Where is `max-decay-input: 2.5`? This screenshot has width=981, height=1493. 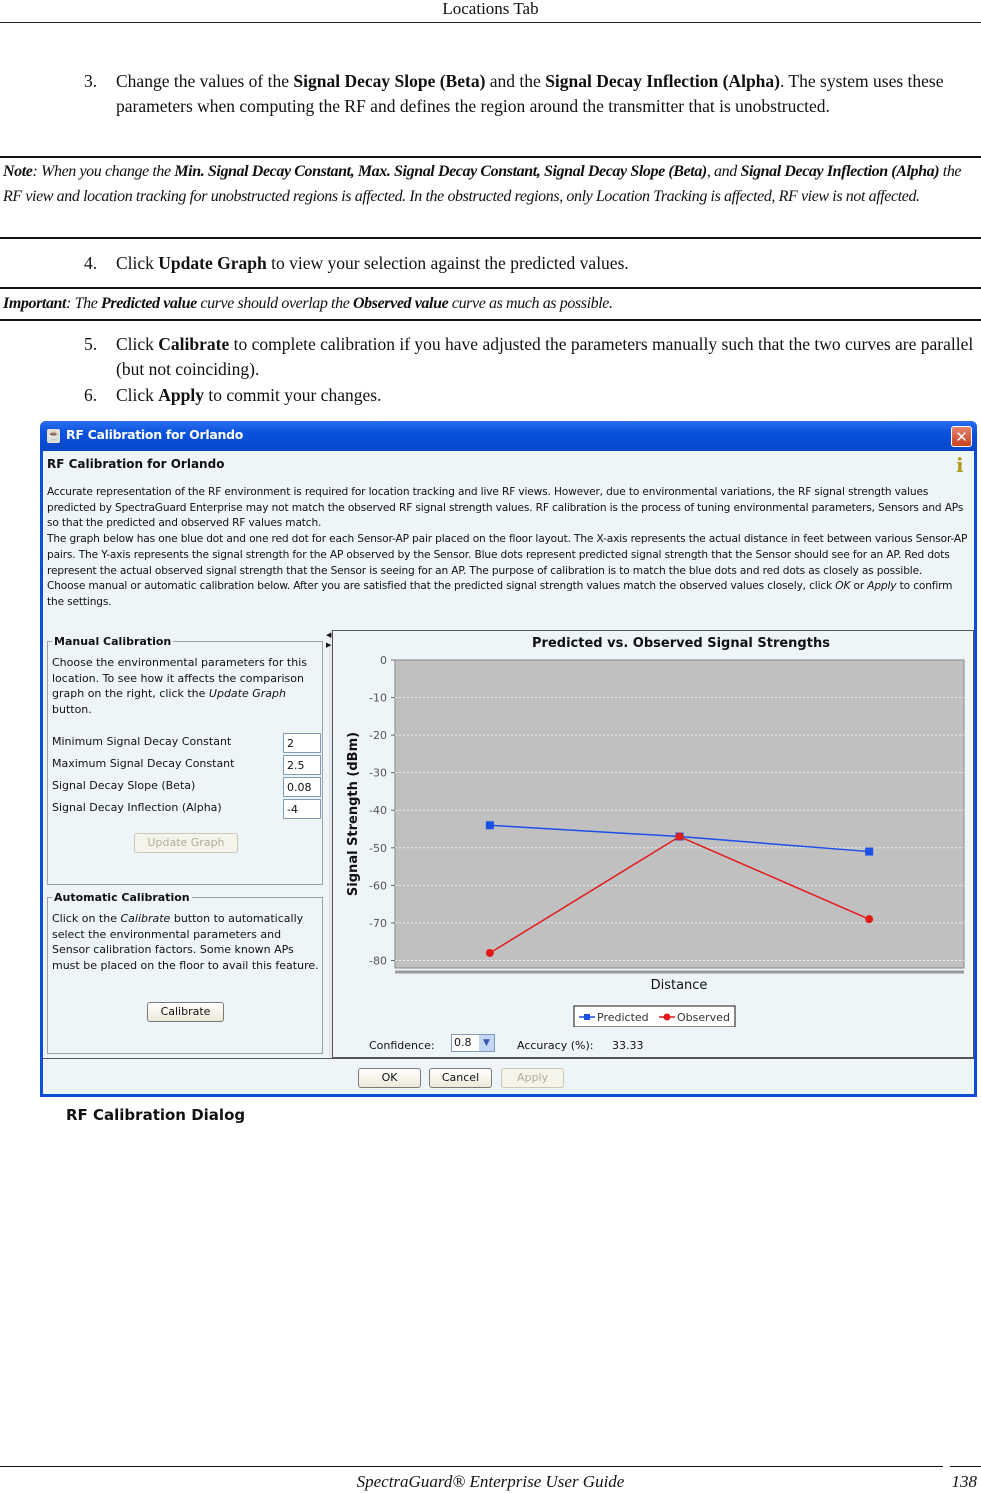
max-decay-input: 2.5 is located at coordinates (302, 765).